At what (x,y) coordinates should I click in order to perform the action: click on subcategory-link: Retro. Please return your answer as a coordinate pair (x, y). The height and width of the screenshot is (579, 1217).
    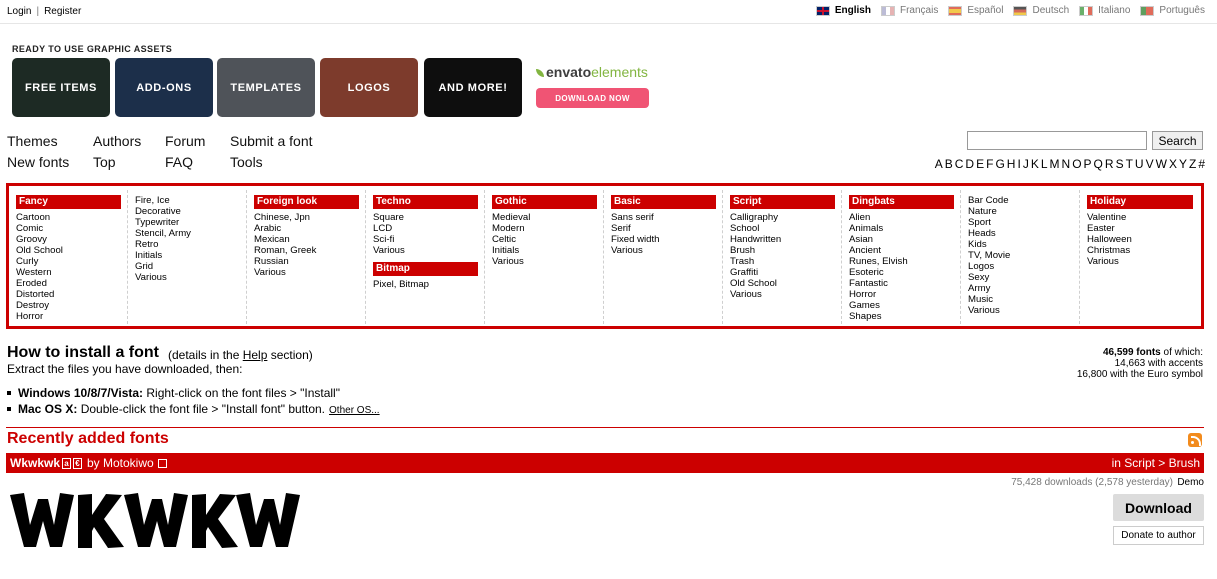
    Looking at the image, I should click on (187, 244).